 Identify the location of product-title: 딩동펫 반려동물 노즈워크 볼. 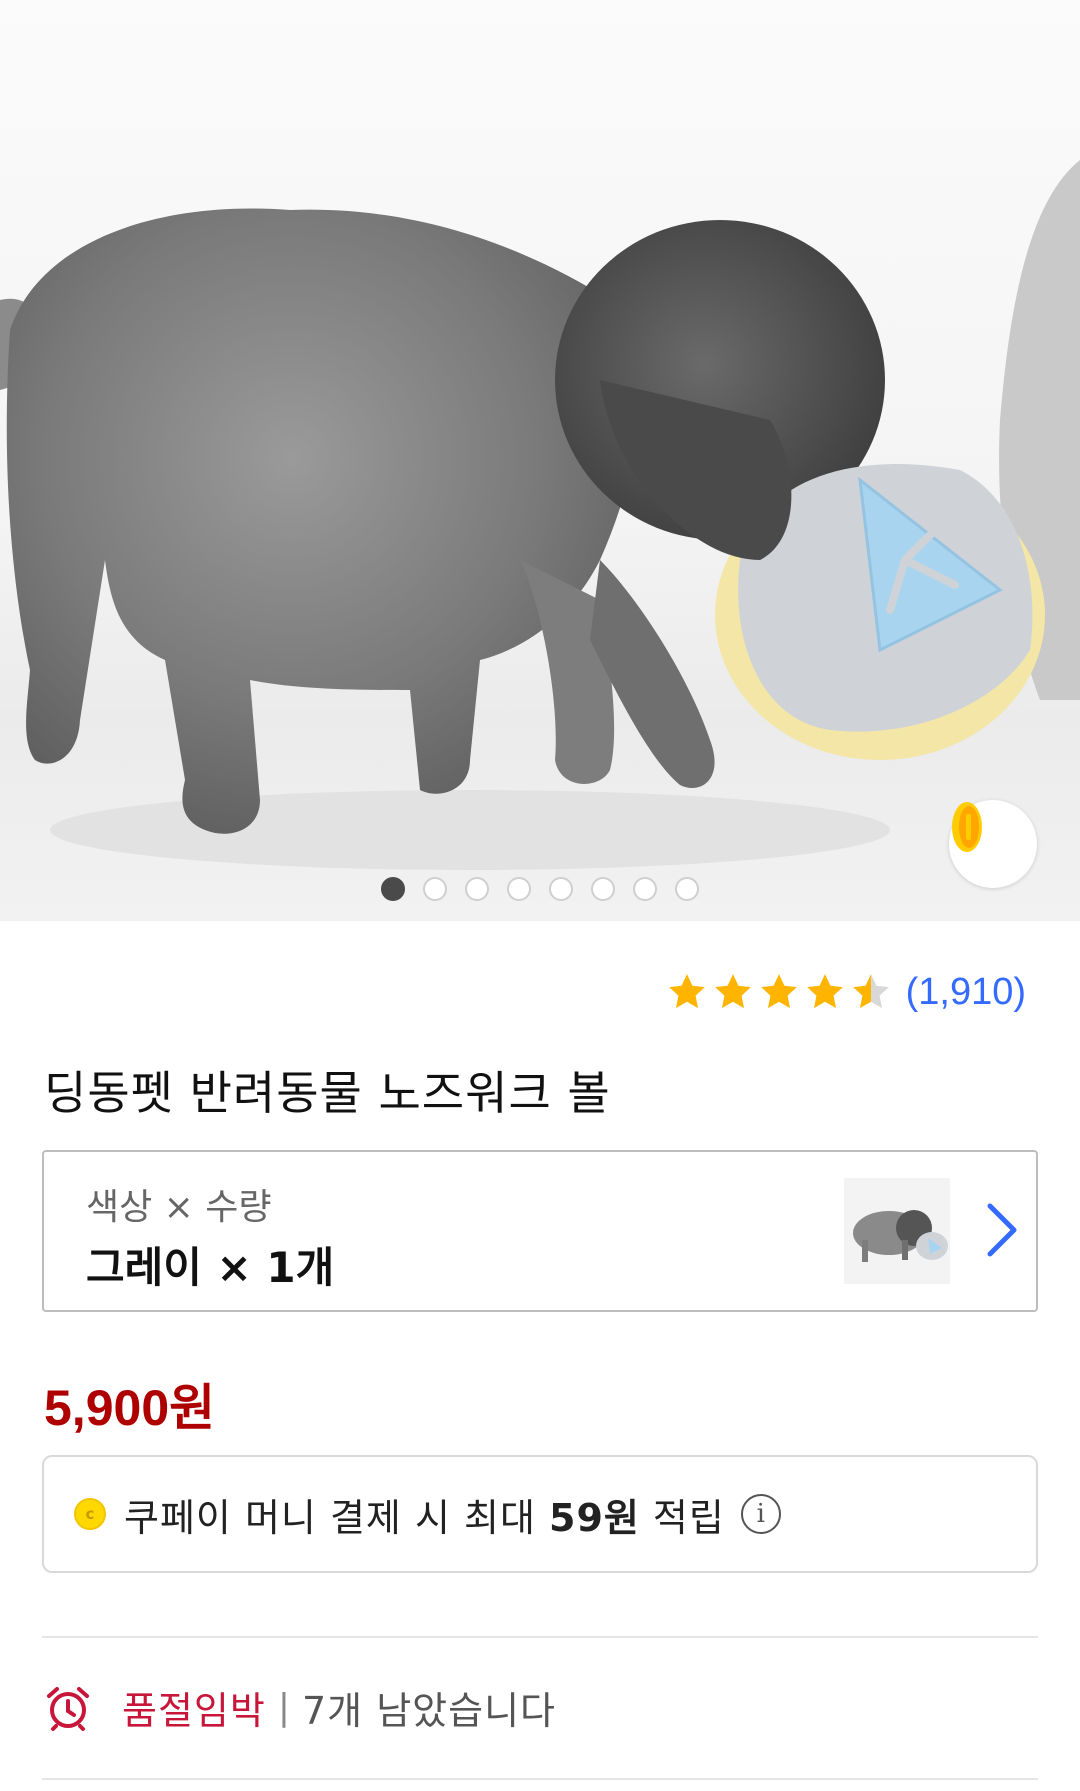
(327, 1093).